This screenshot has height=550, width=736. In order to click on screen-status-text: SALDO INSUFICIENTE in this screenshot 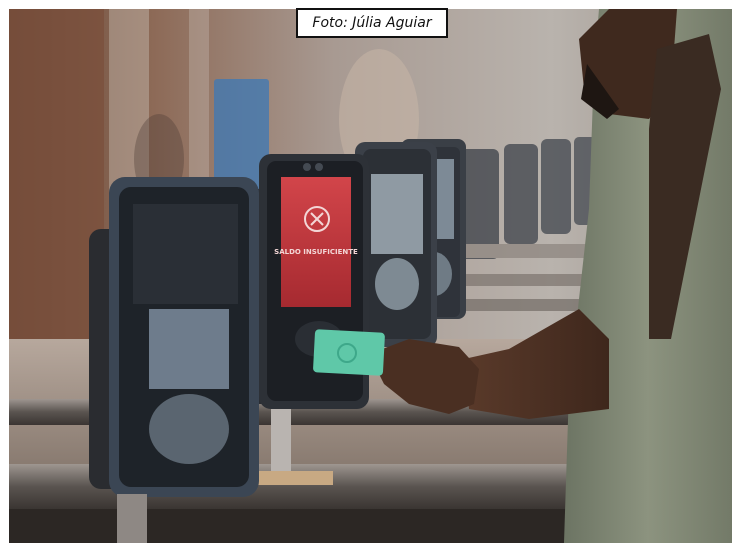, I will do `click(316, 252)`.